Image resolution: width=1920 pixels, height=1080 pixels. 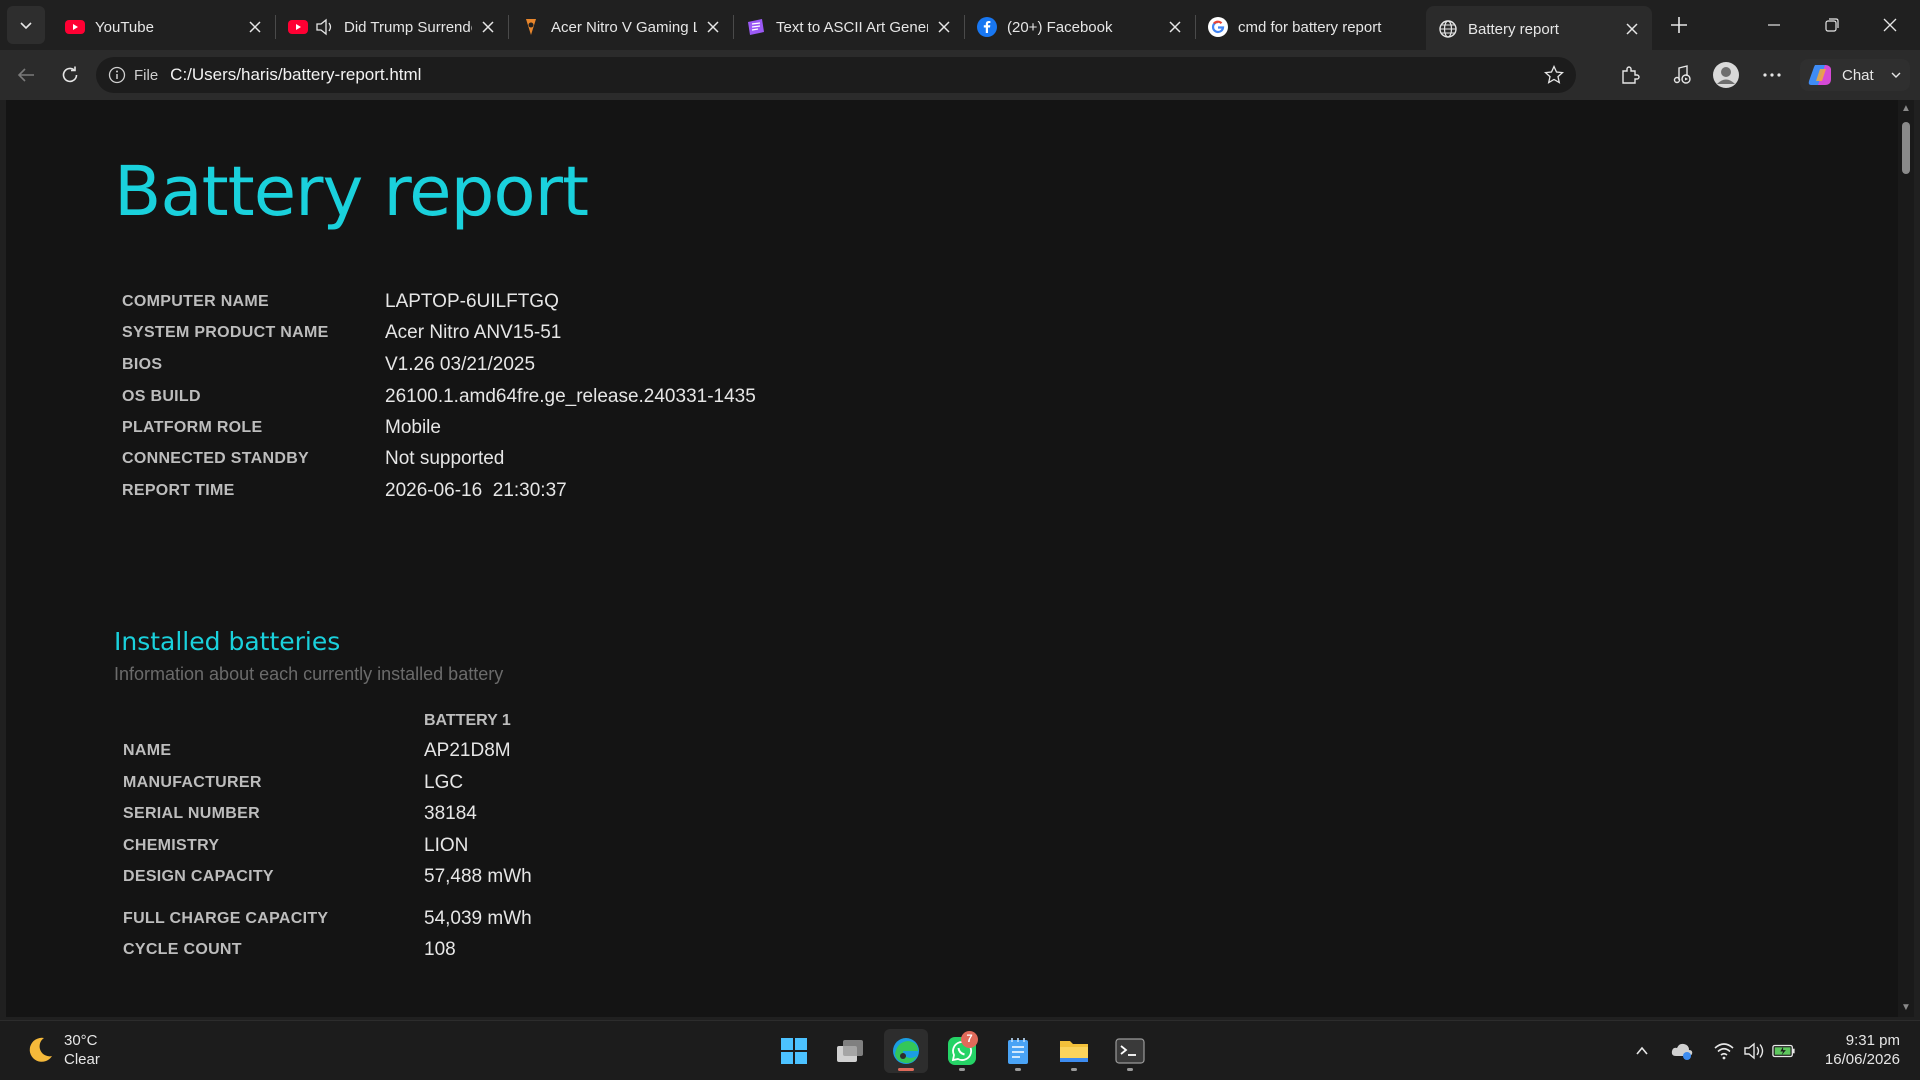 I want to click on tab-title: cmd for battery report, so click(x=1310, y=27).